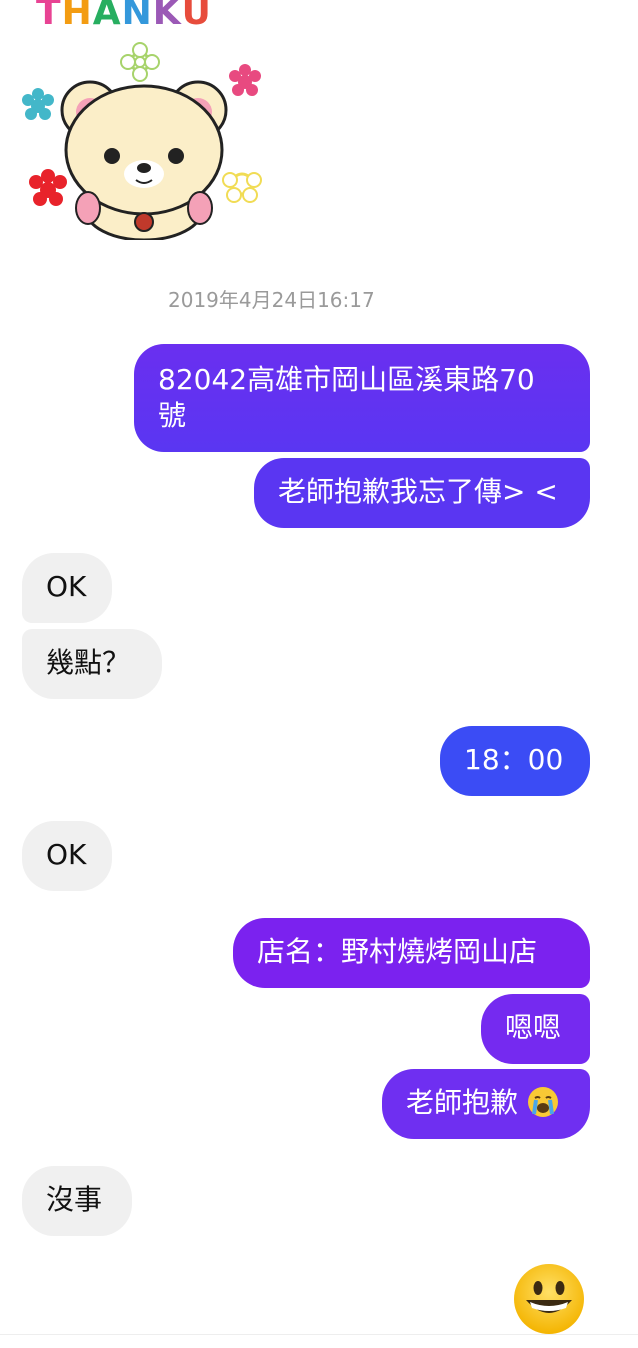  Describe the element at coordinates (422, 493) in the screenshot. I see `message-bubble-outgoing: 老師抱歉我忘了傳> <` at that location.